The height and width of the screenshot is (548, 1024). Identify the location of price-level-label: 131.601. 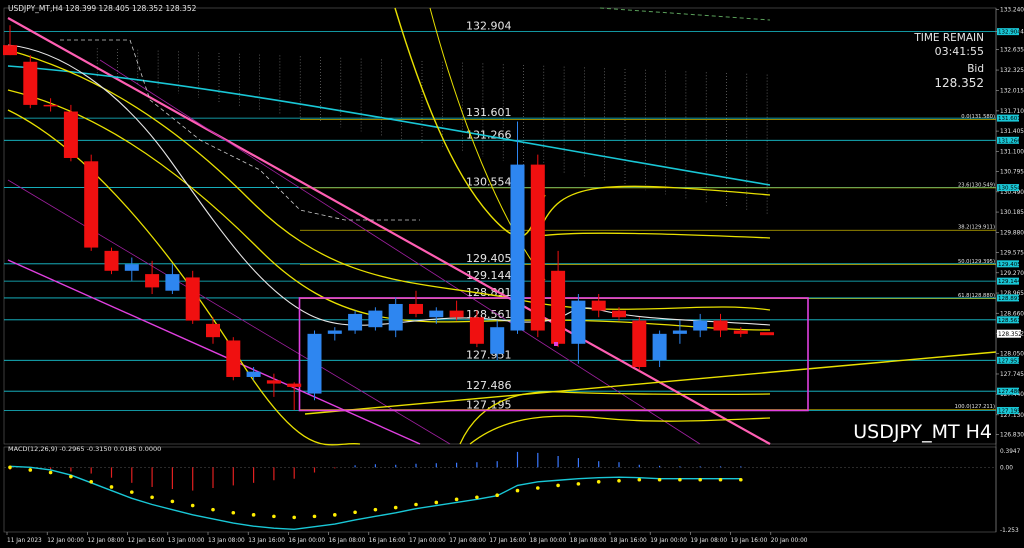
(489, 112).